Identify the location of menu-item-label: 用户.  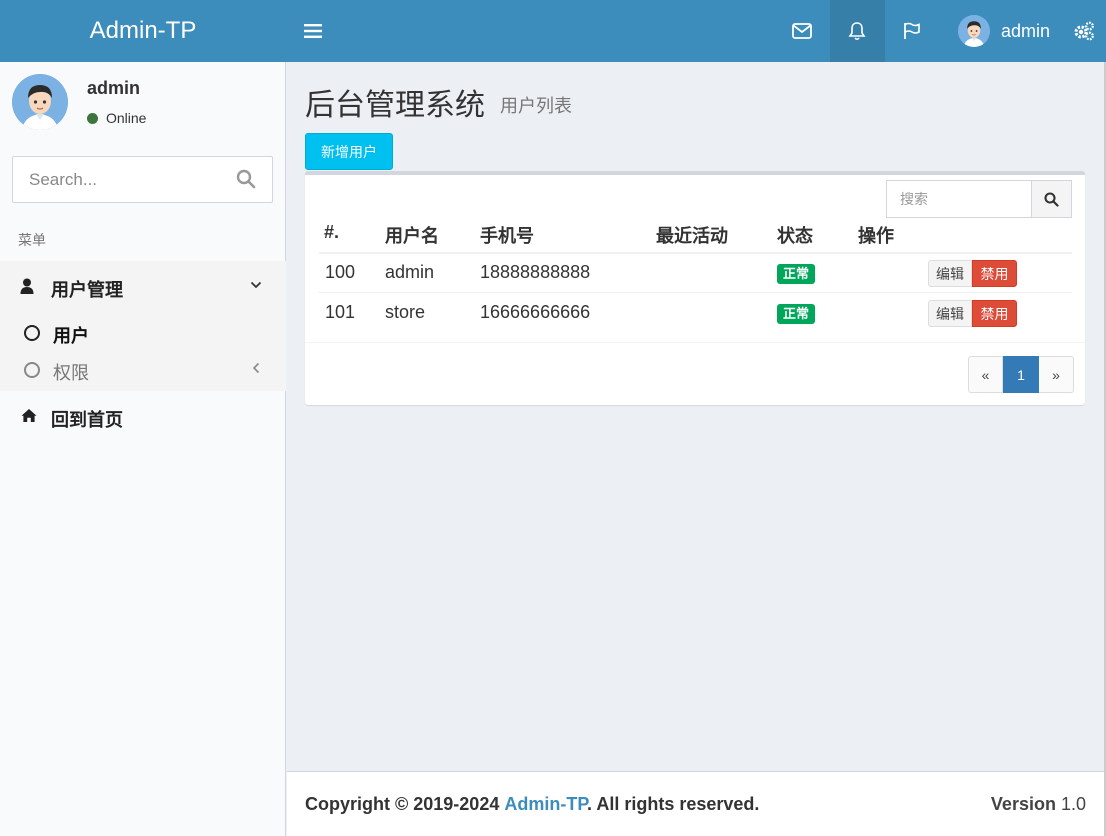
(71, 336).